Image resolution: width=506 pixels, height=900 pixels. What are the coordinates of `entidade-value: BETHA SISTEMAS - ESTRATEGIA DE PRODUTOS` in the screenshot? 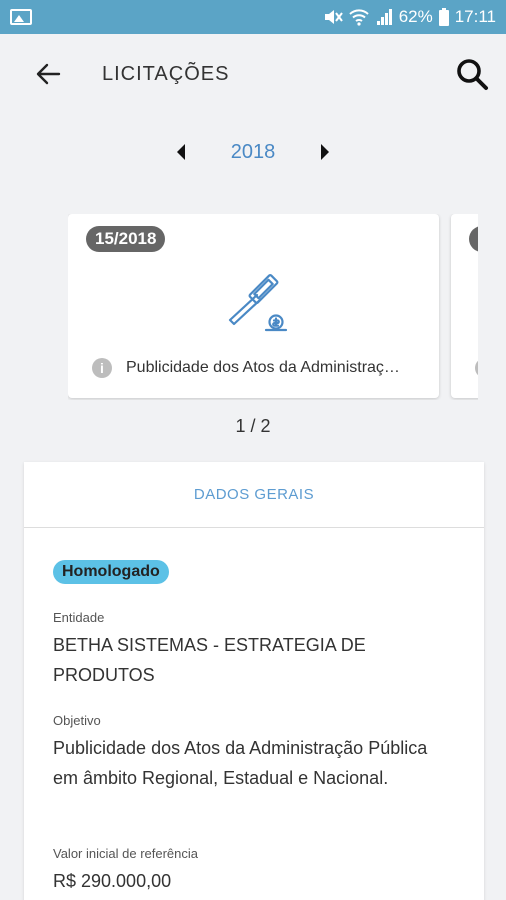 It's located at (209, 660).